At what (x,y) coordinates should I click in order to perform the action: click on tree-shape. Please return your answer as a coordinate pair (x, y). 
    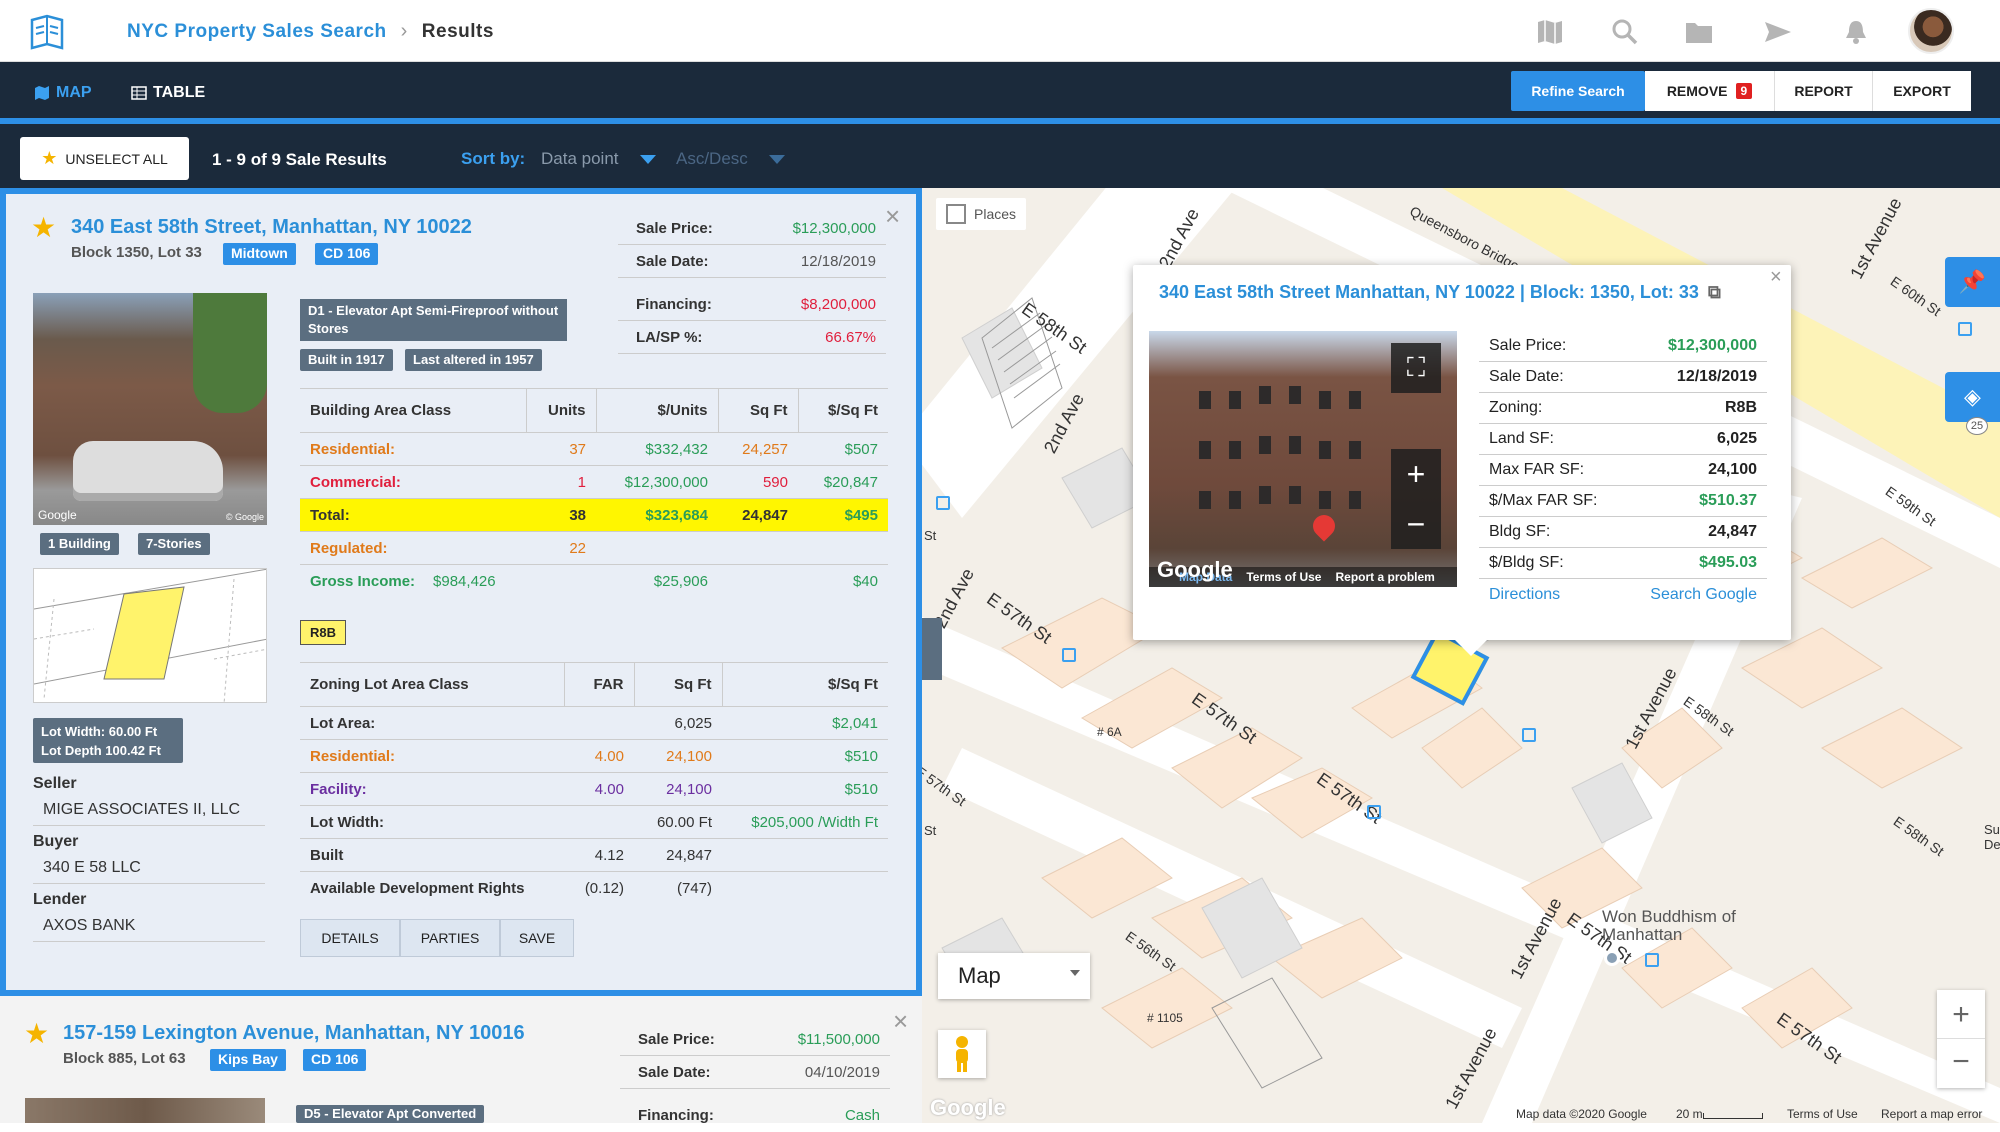
    Looking at the image, I should click on (230, 353).